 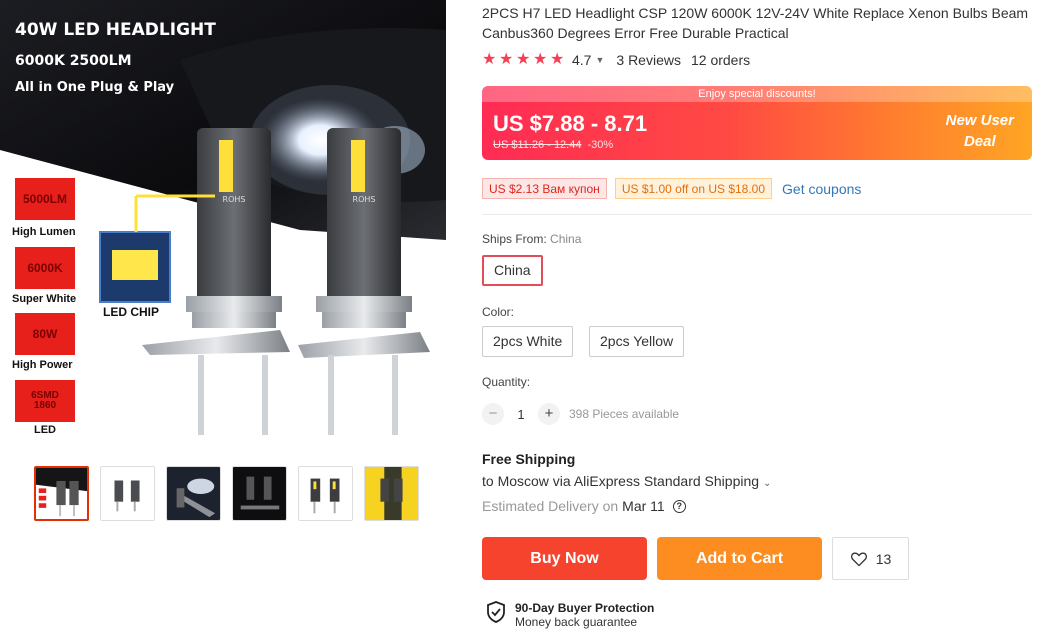 I want to click on wishlist-count: 13, so click(x=883, y=558).